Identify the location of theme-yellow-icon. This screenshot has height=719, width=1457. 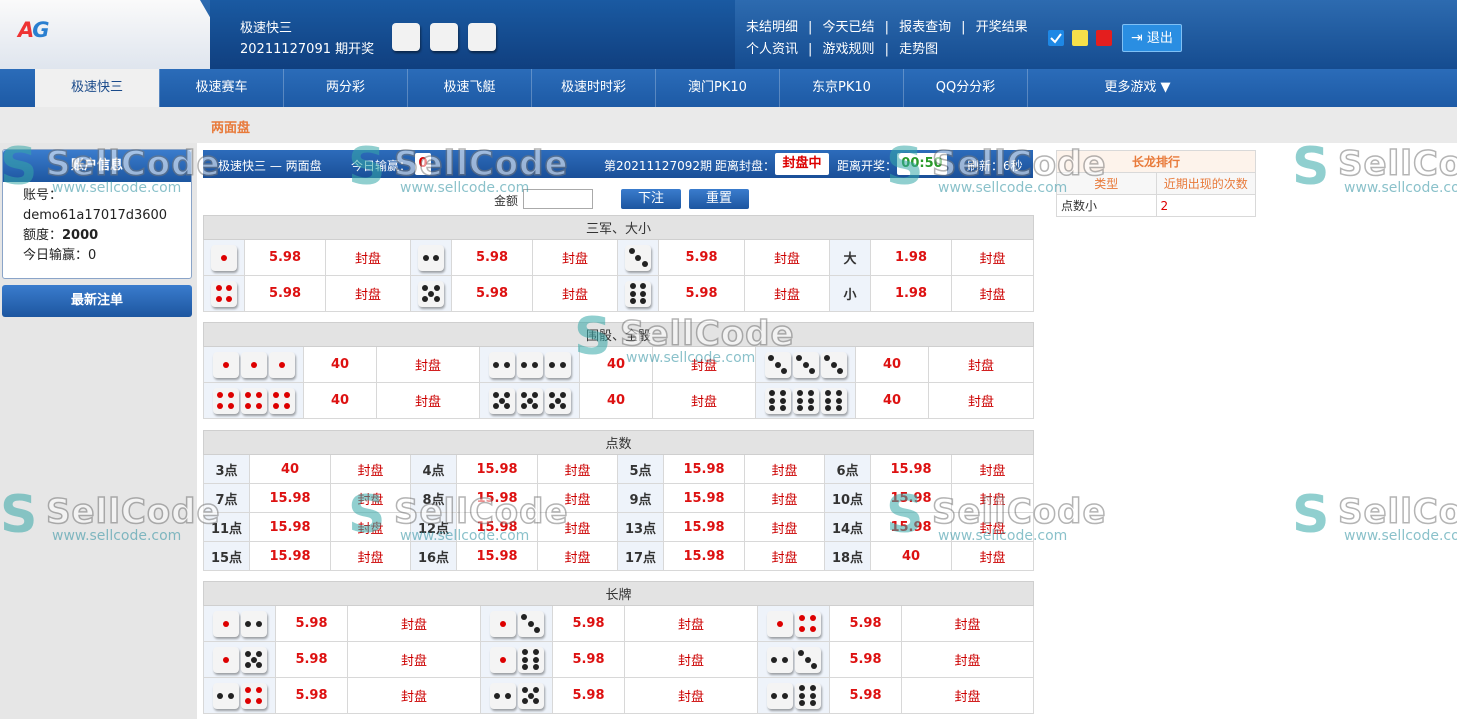
(1080, 38).